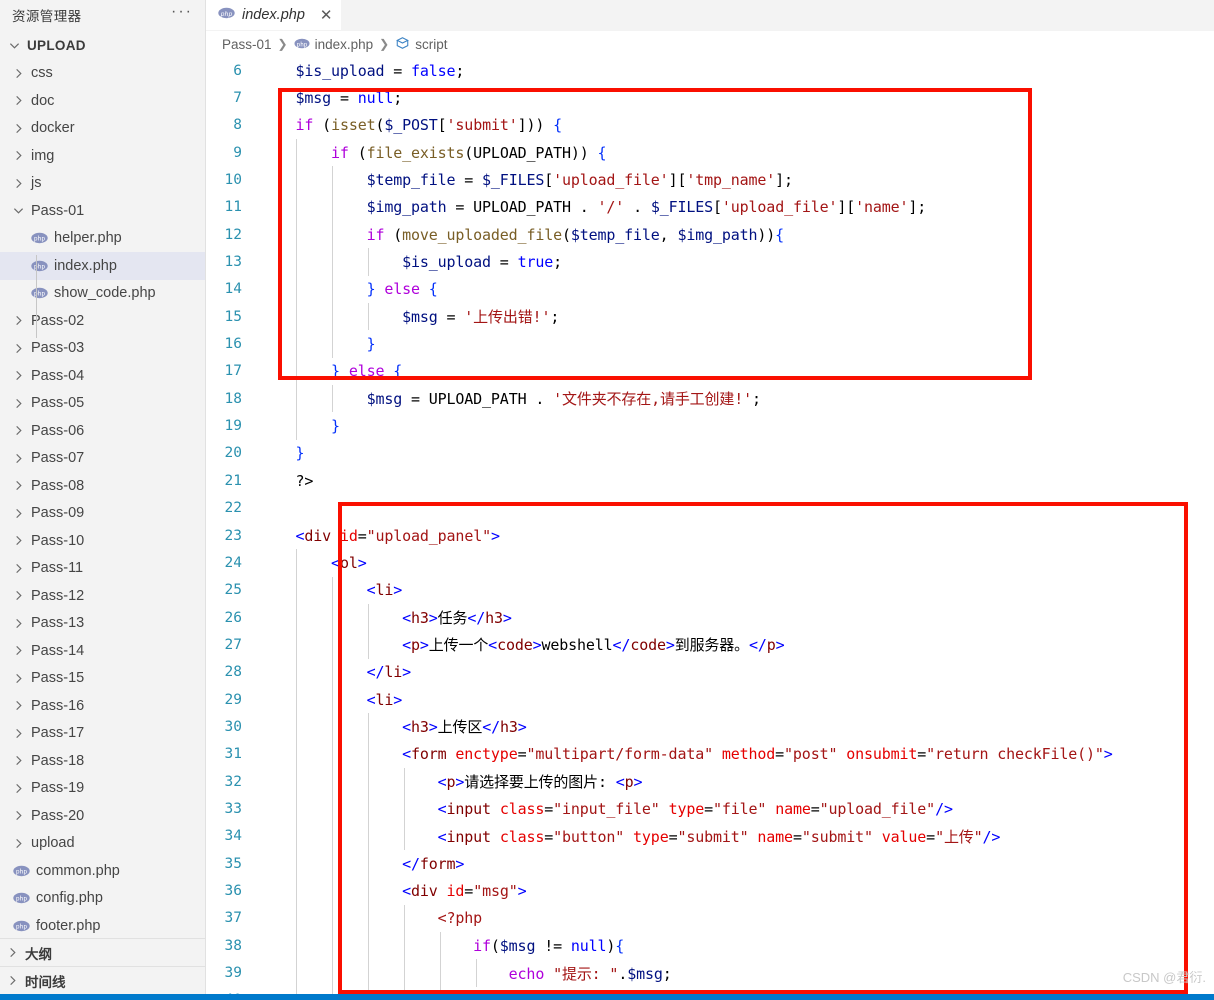 The image size is (1214, 1000). What do you see at coordinates (102, 459) in the screenshot?
I see `tree-item-pass-07: Pass-07` at bounding box center [102, 459].